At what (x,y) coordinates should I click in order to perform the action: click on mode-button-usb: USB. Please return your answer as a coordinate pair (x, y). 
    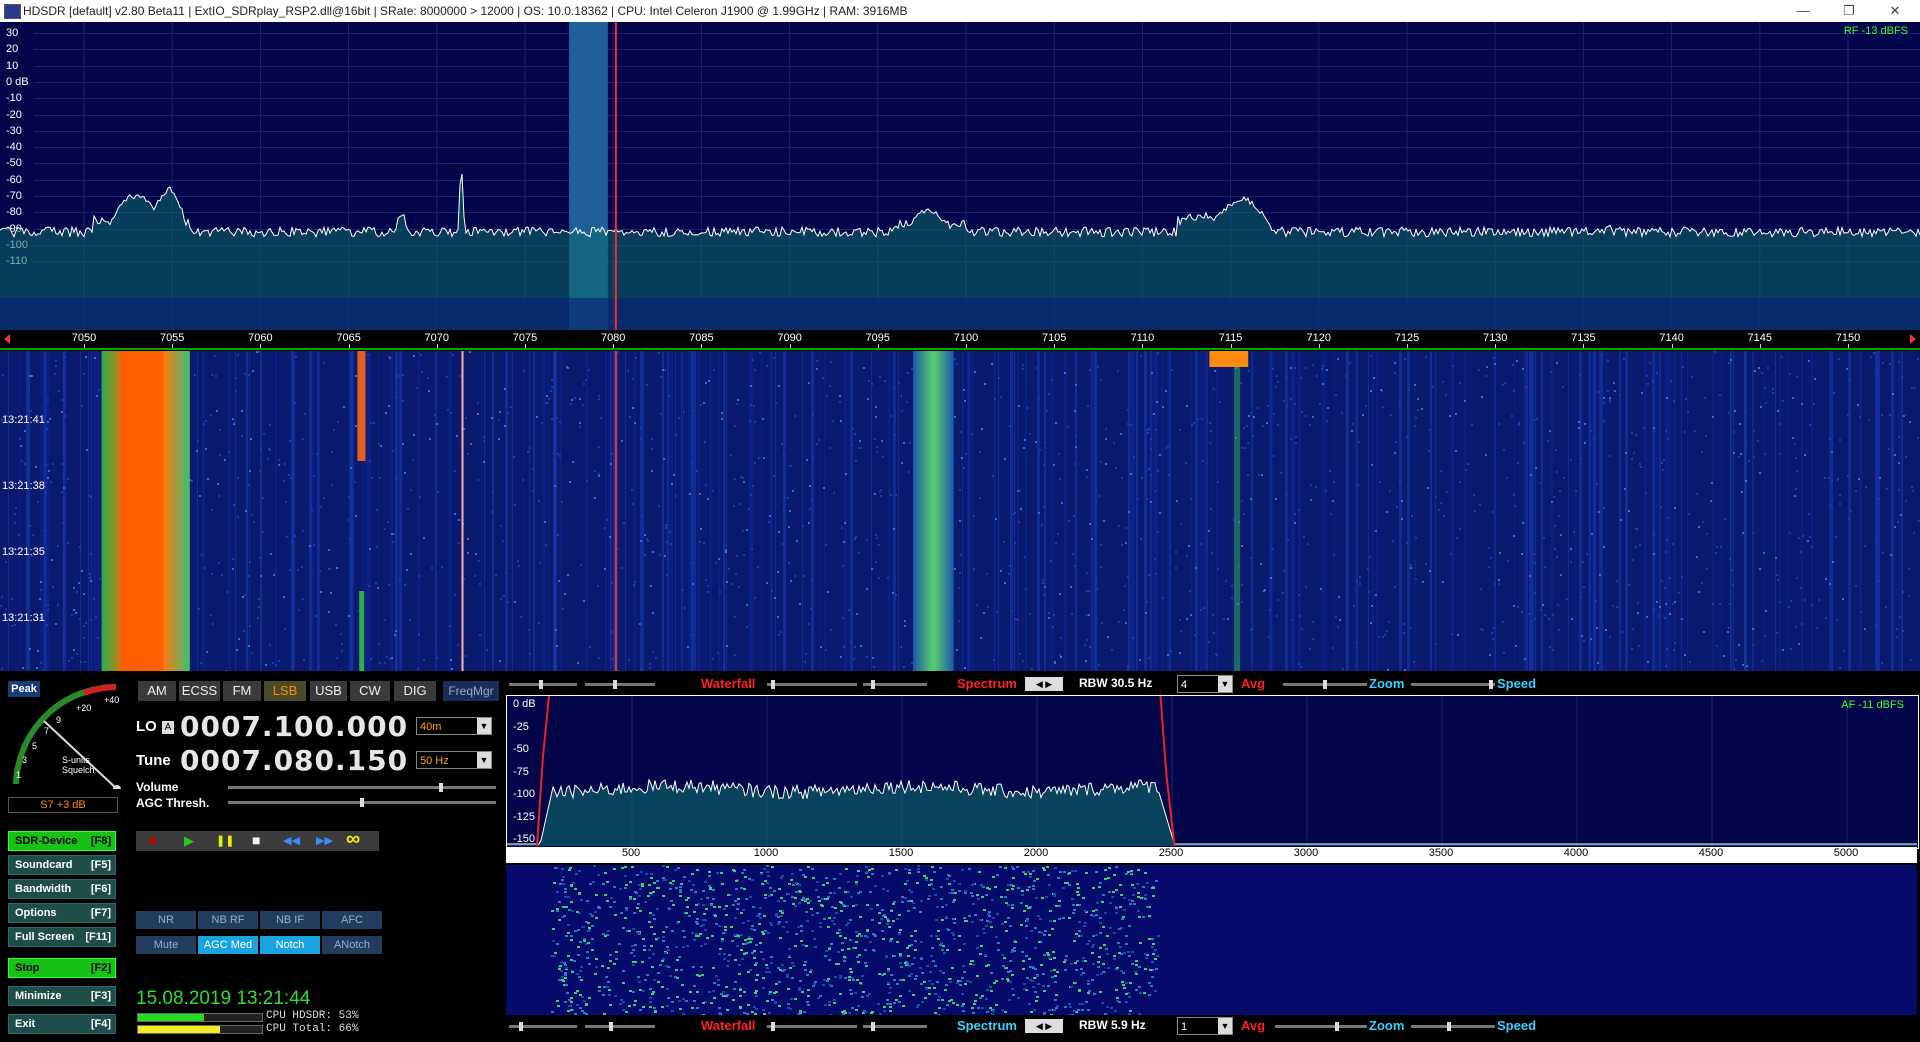
    Looking at the image, I should click on (328, 691).